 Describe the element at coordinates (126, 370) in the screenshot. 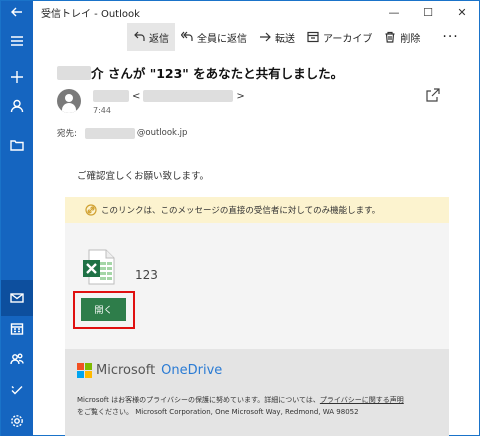

I see `microsoft-wordmark: Microsoft` at that location.